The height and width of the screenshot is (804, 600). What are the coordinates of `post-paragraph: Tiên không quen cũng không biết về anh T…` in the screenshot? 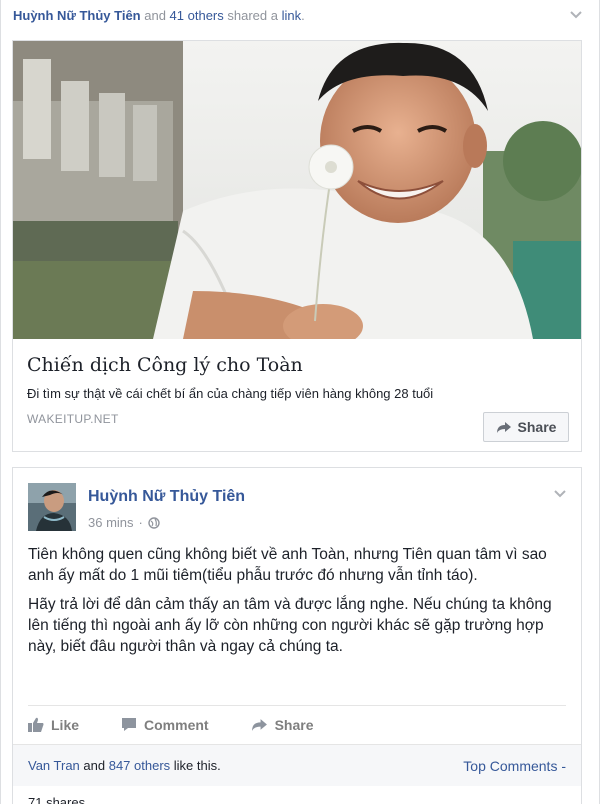 It's located at (287, 565).